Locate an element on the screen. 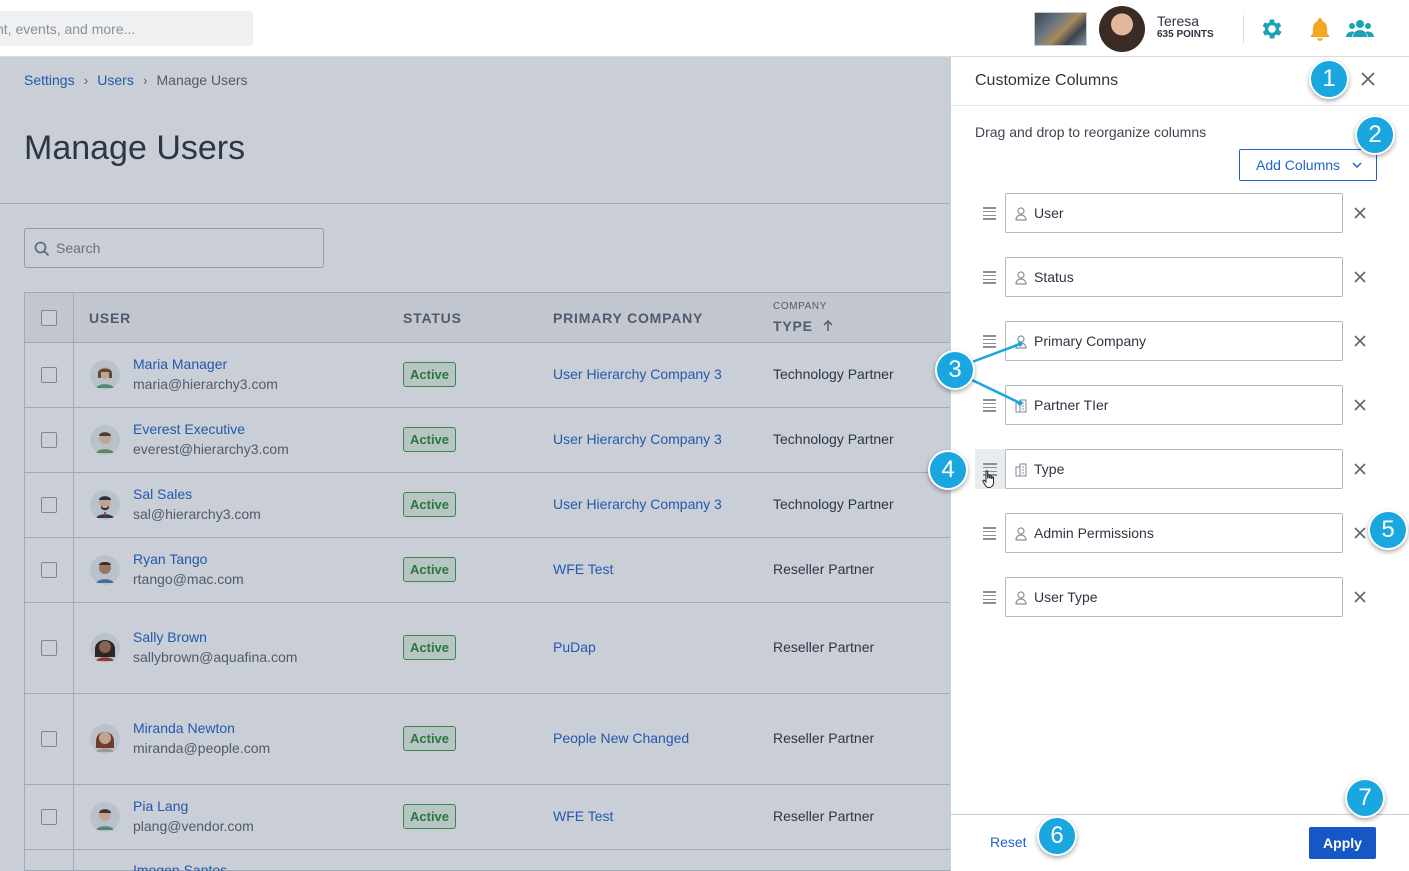 Image resolution: width=1409 pixels, height=871 pixels. brand-image is located at coordinates (1060, 29).